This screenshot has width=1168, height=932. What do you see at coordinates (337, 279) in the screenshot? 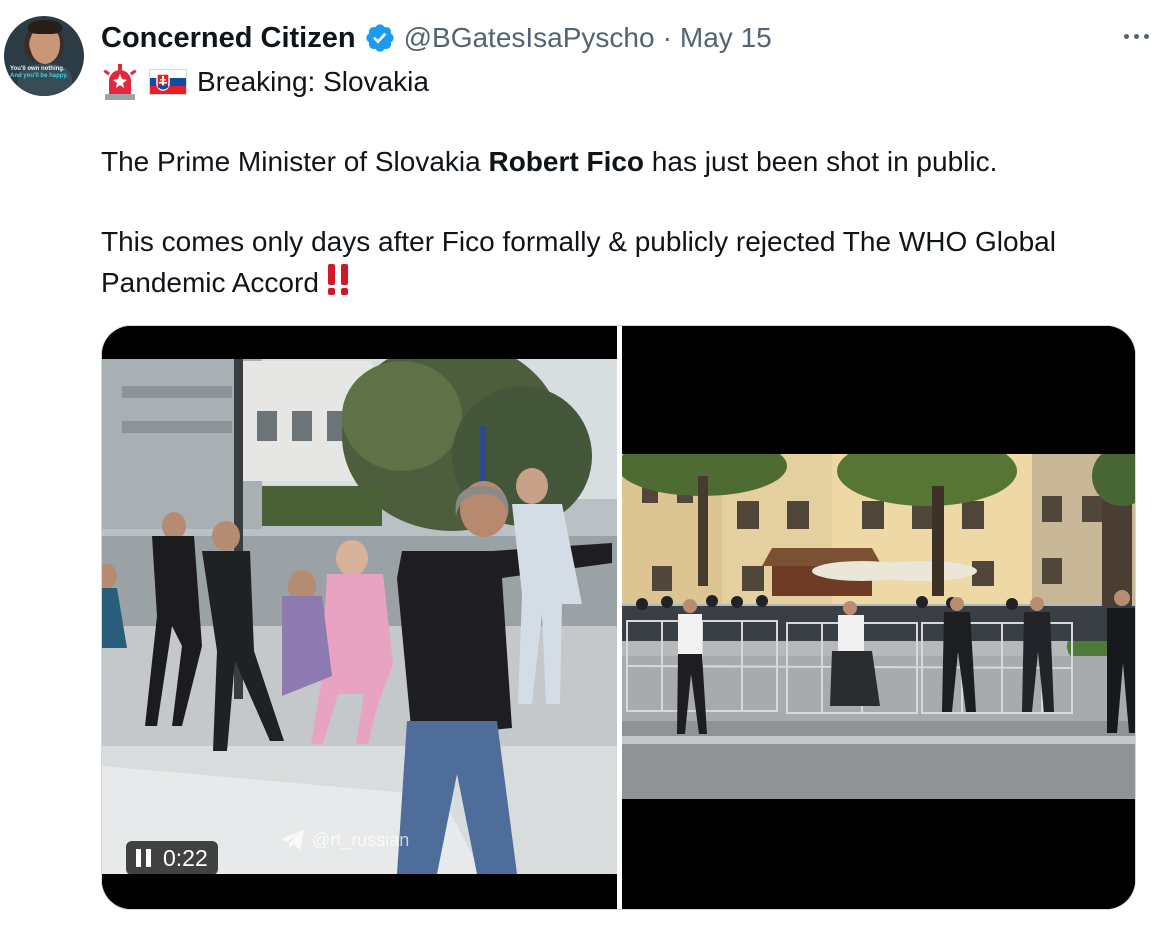
I see `double-exclamation-icon` at bounding box center [337, 279].